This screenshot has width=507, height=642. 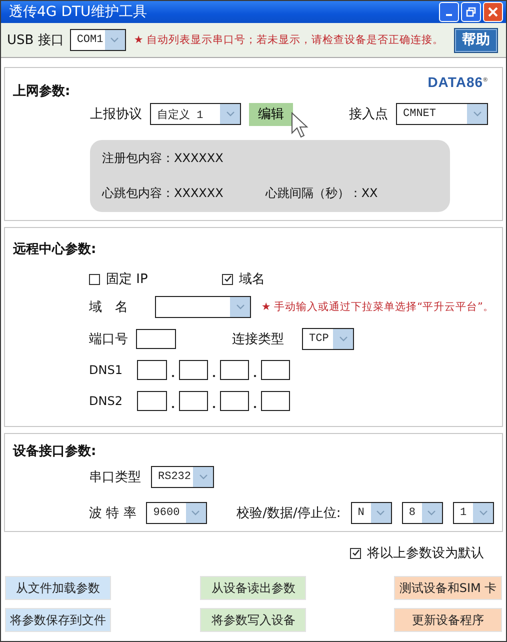 I want to click on cursor-icon, so click(x=301, y=126).